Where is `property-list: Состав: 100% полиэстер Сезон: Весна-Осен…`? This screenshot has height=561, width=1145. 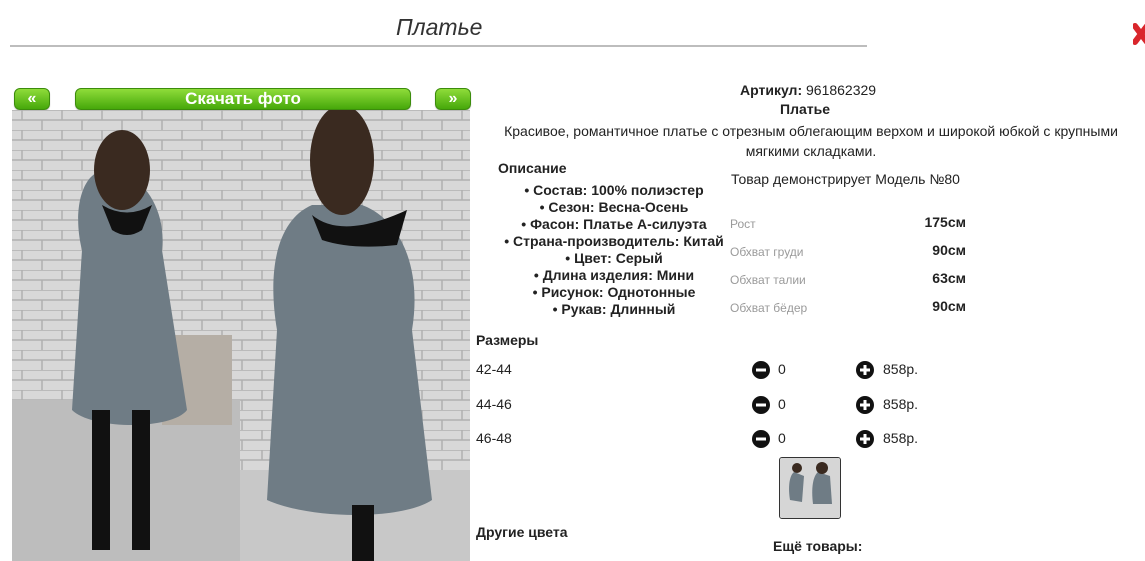 property-list: Состав: 100% полиэстер Сезон: Весна-Осен… is located at coordinates (614, 250).